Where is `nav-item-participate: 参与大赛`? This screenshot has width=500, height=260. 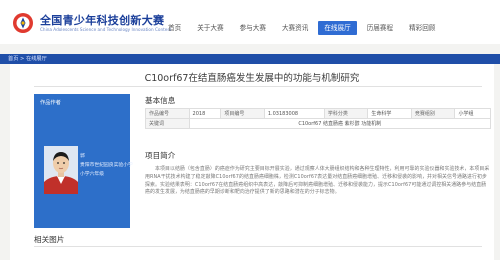
nav-item-participate: 参与大赛 is located at coordinates (253, 28).